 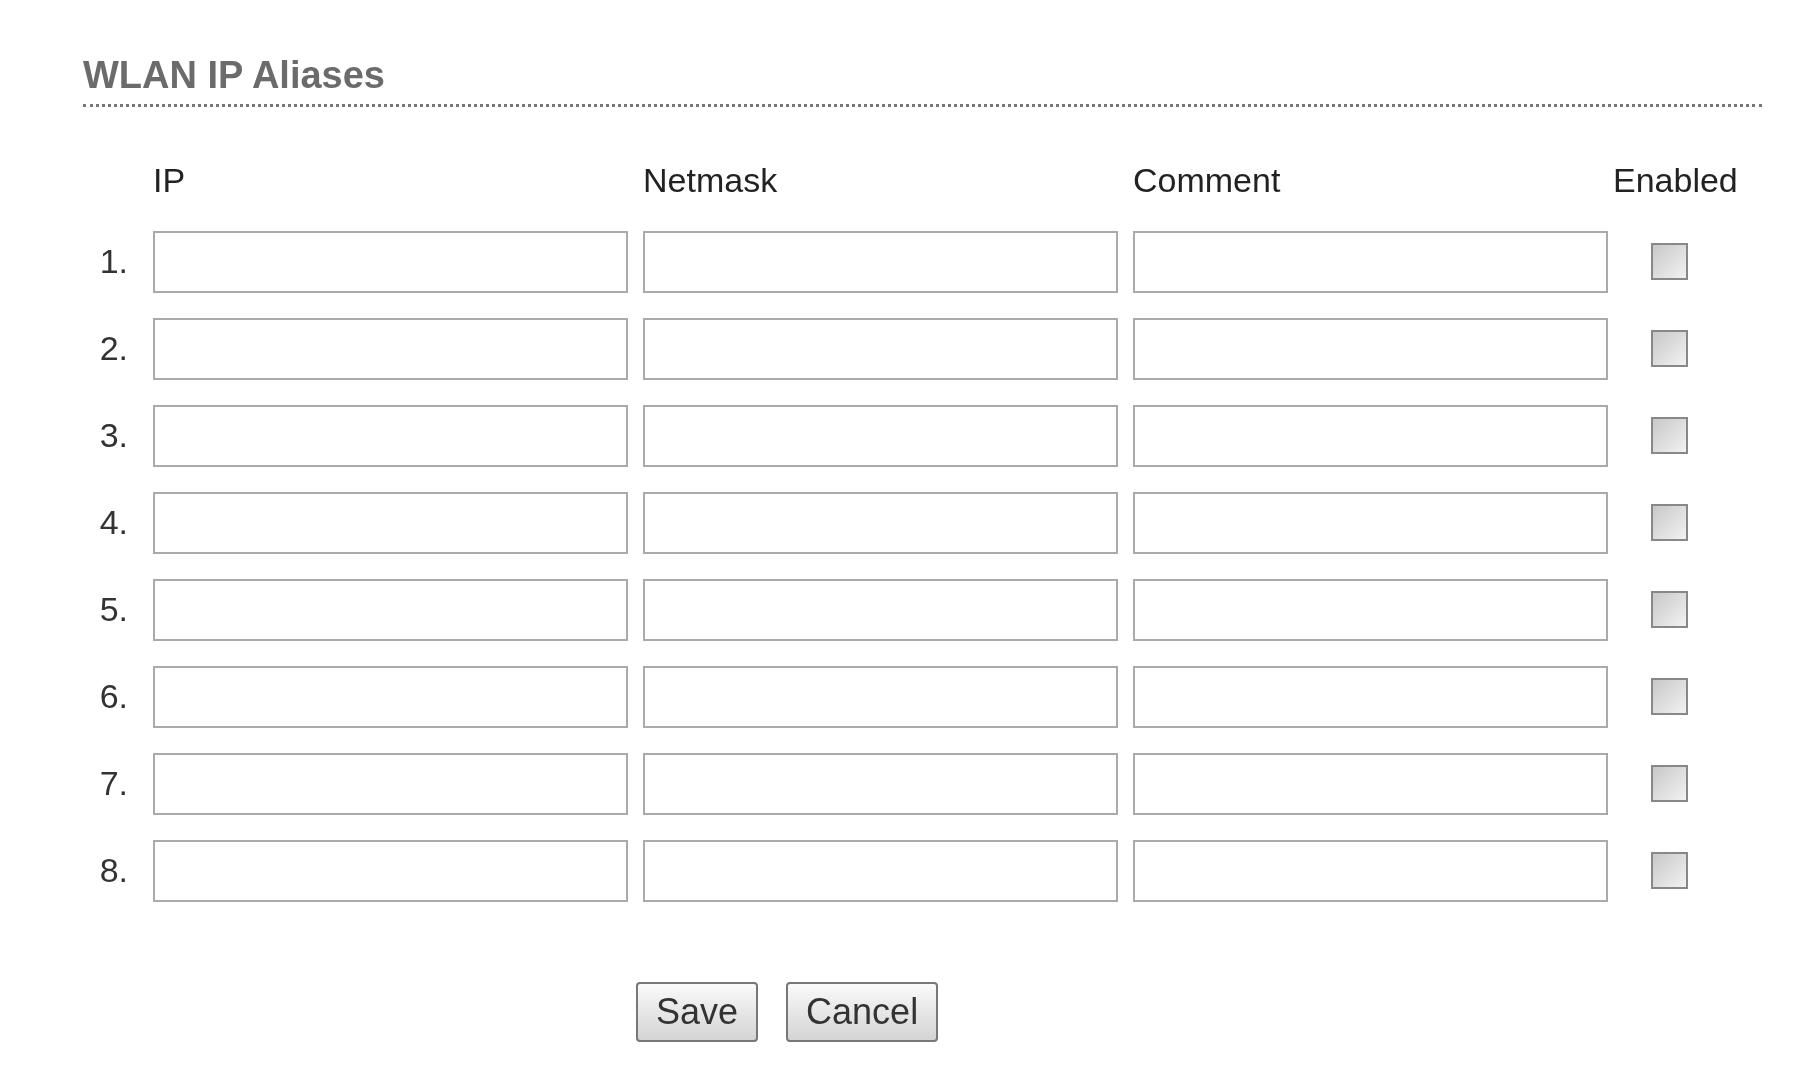 I want to click on column-header: Netmask, so click(x=710, y=179).